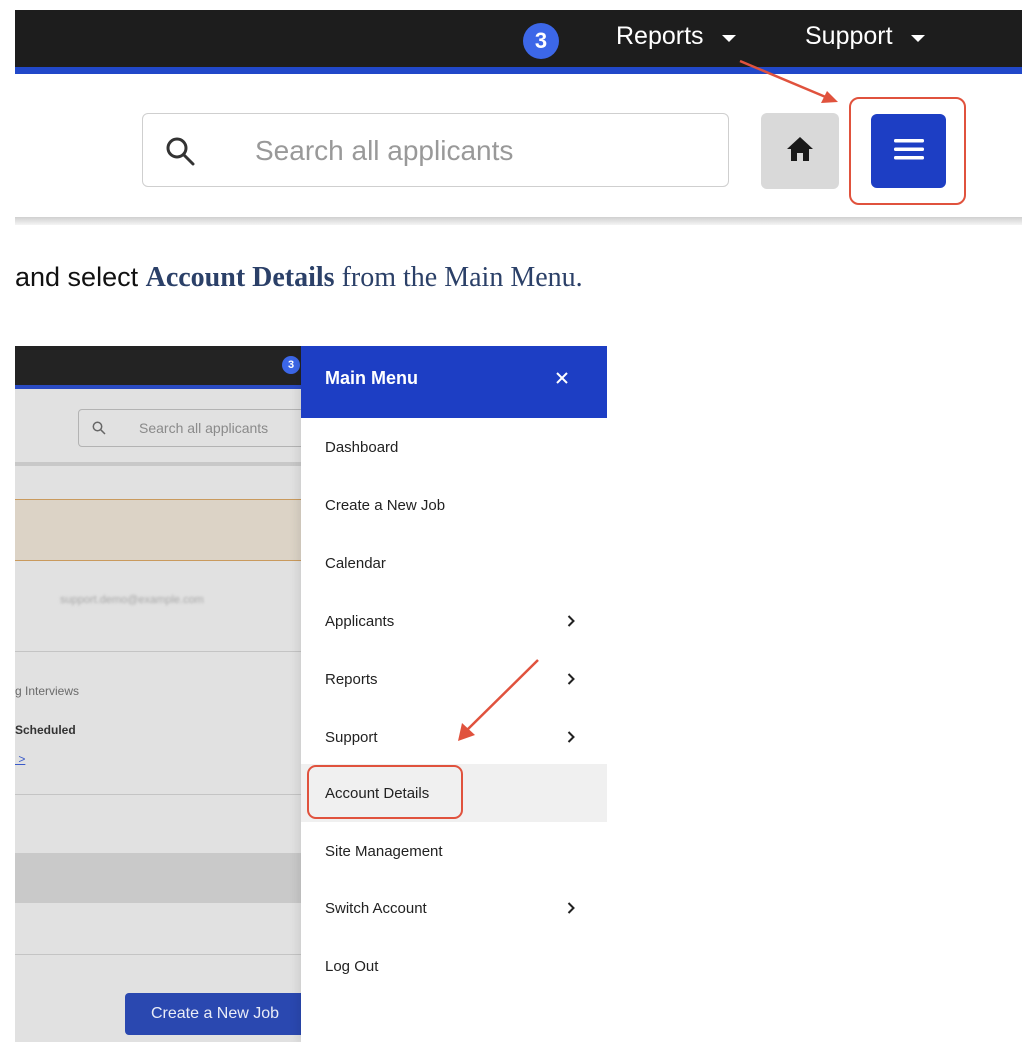 This screenshot has height=1042, width=1022. Describe the element at coordinates (362, 447) in the screenshot. I see `menu-item-label: Dashboard` at that location.